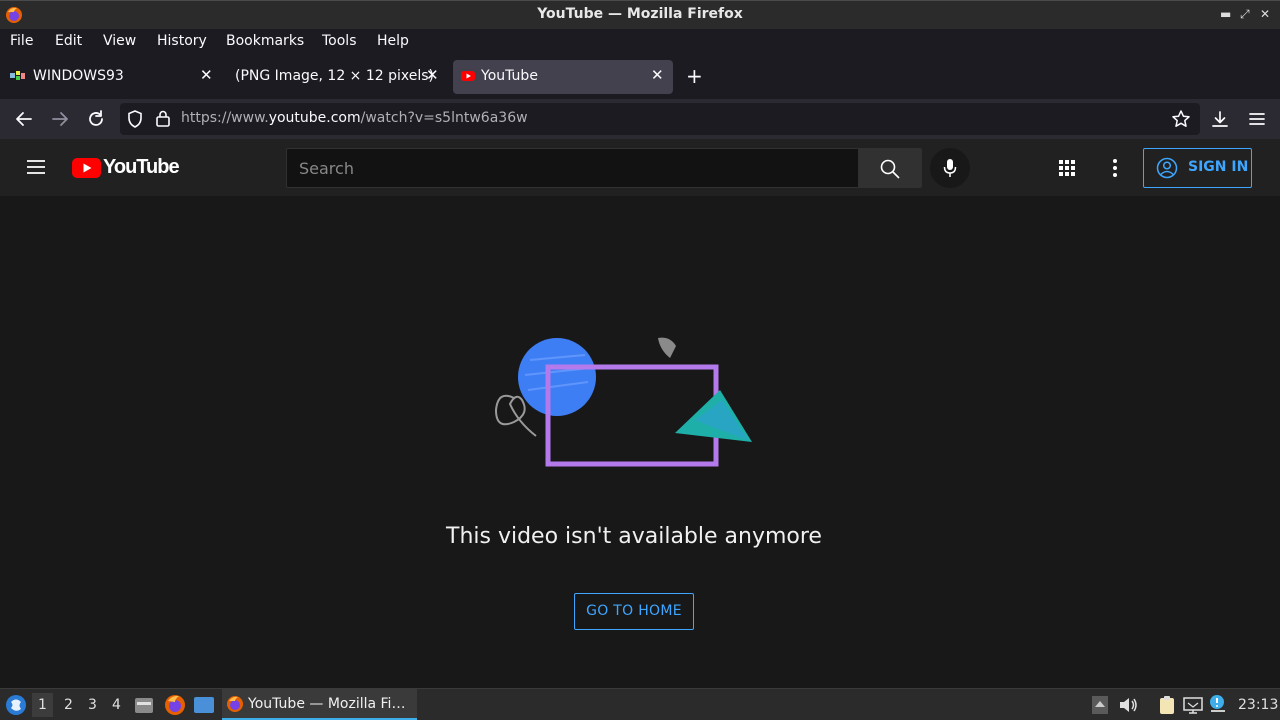 This screenshot has width=1280, height=720. I want to click on reload-icon, so click(96, 119).